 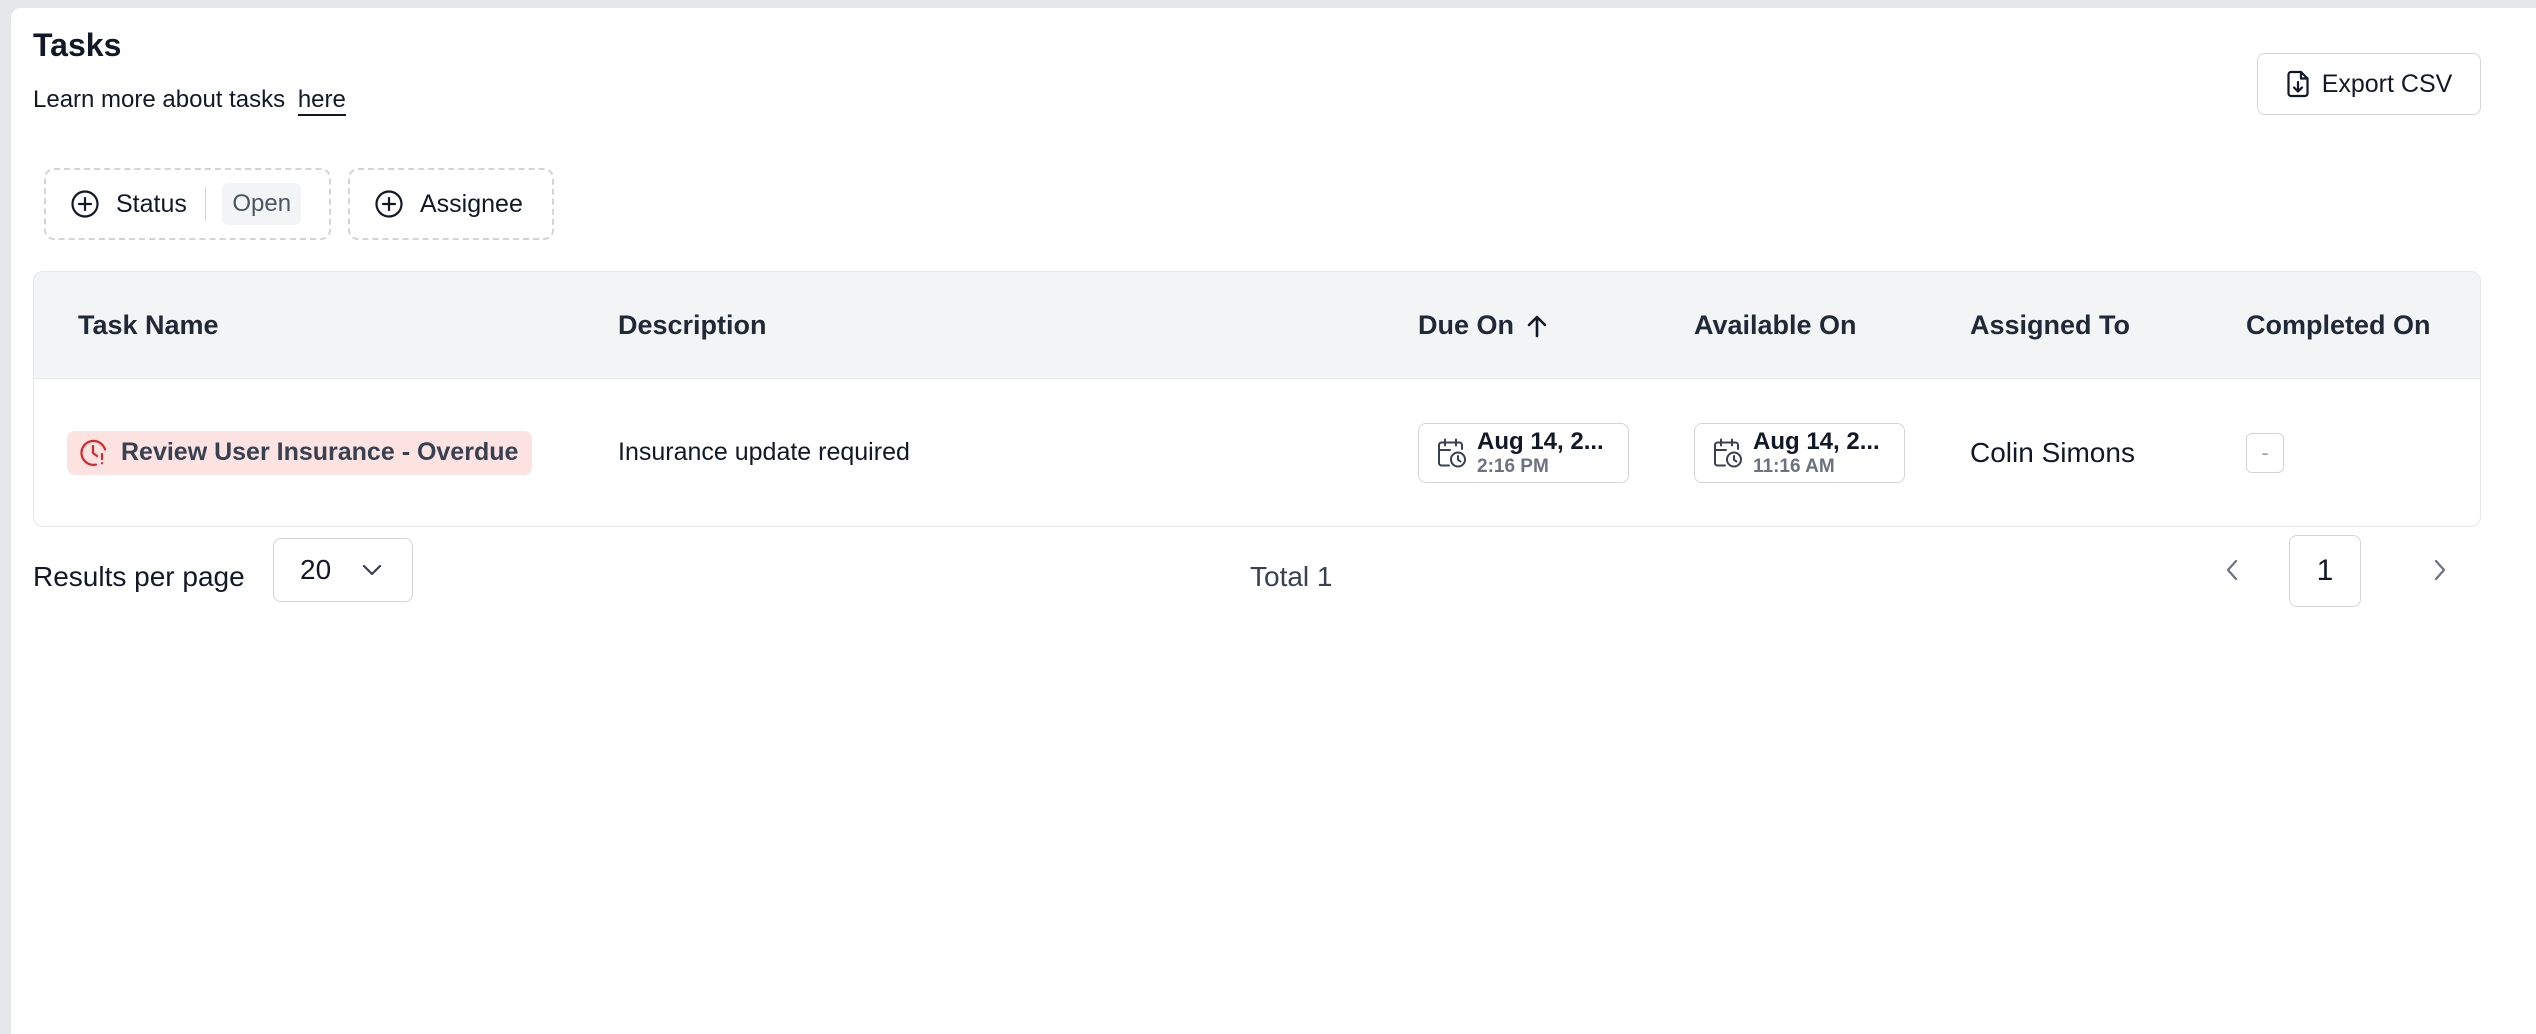 I want to click on column-label: Assigned To, so click(x=2050, y=325).